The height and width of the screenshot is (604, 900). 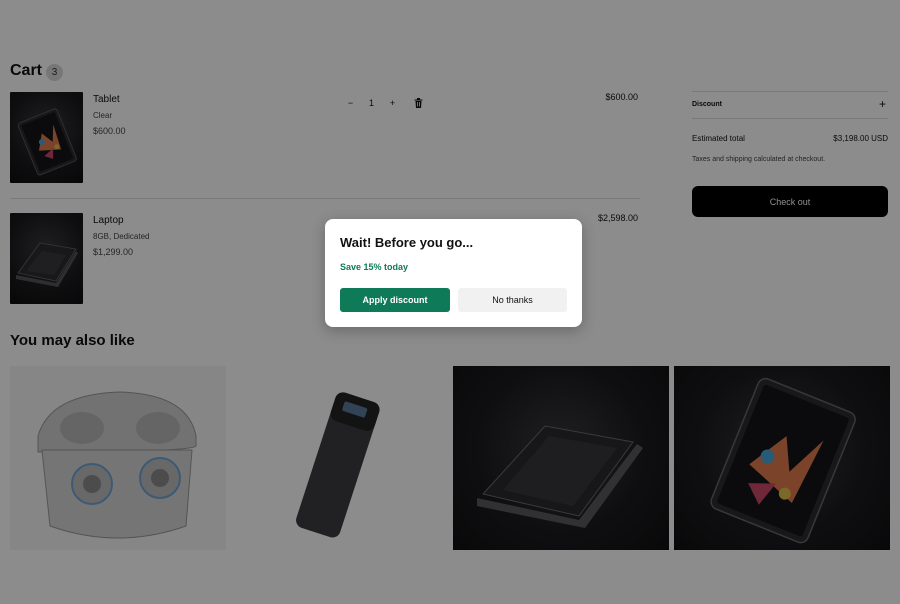 I want to click on apply-discount-button: Apply discount, so click(x=395, y=300).